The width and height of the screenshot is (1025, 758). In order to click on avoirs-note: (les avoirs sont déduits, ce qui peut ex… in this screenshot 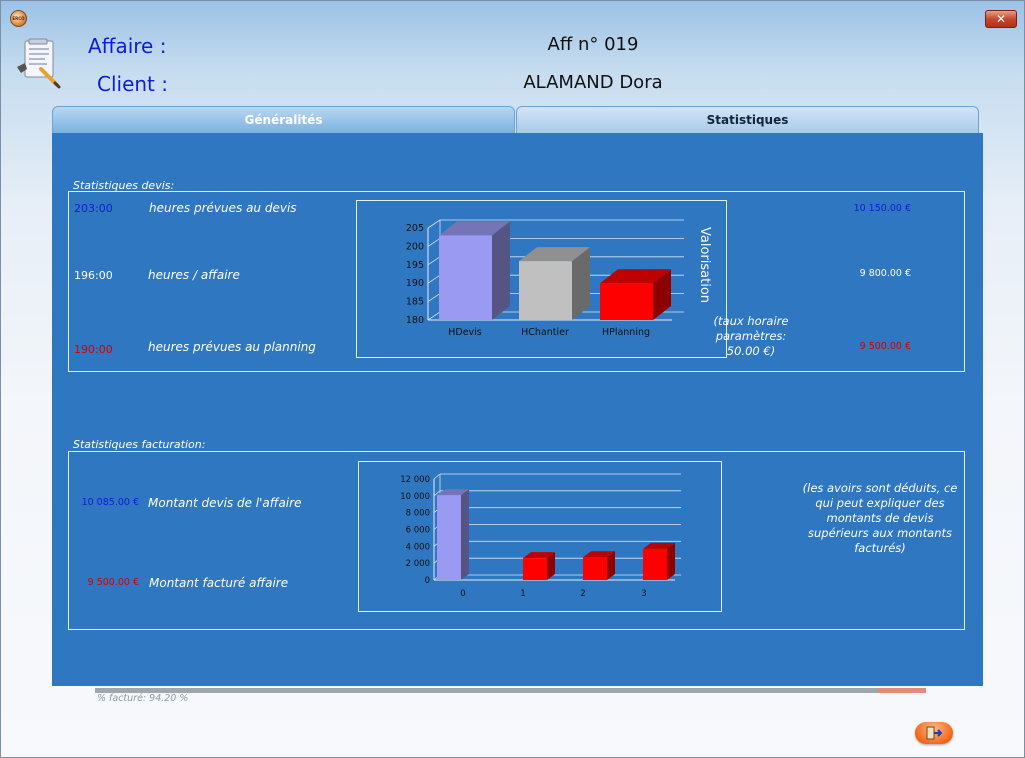, I will do `click(880, 518)`.